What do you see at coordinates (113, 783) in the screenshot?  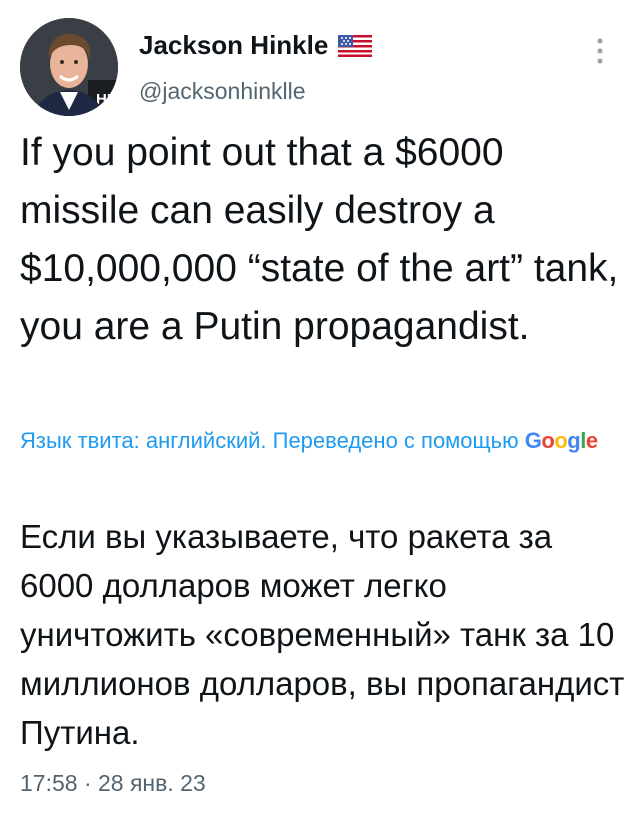 I see `timestamp: 17:58 · 28 янв. 23` at bounding box center [113, 783].